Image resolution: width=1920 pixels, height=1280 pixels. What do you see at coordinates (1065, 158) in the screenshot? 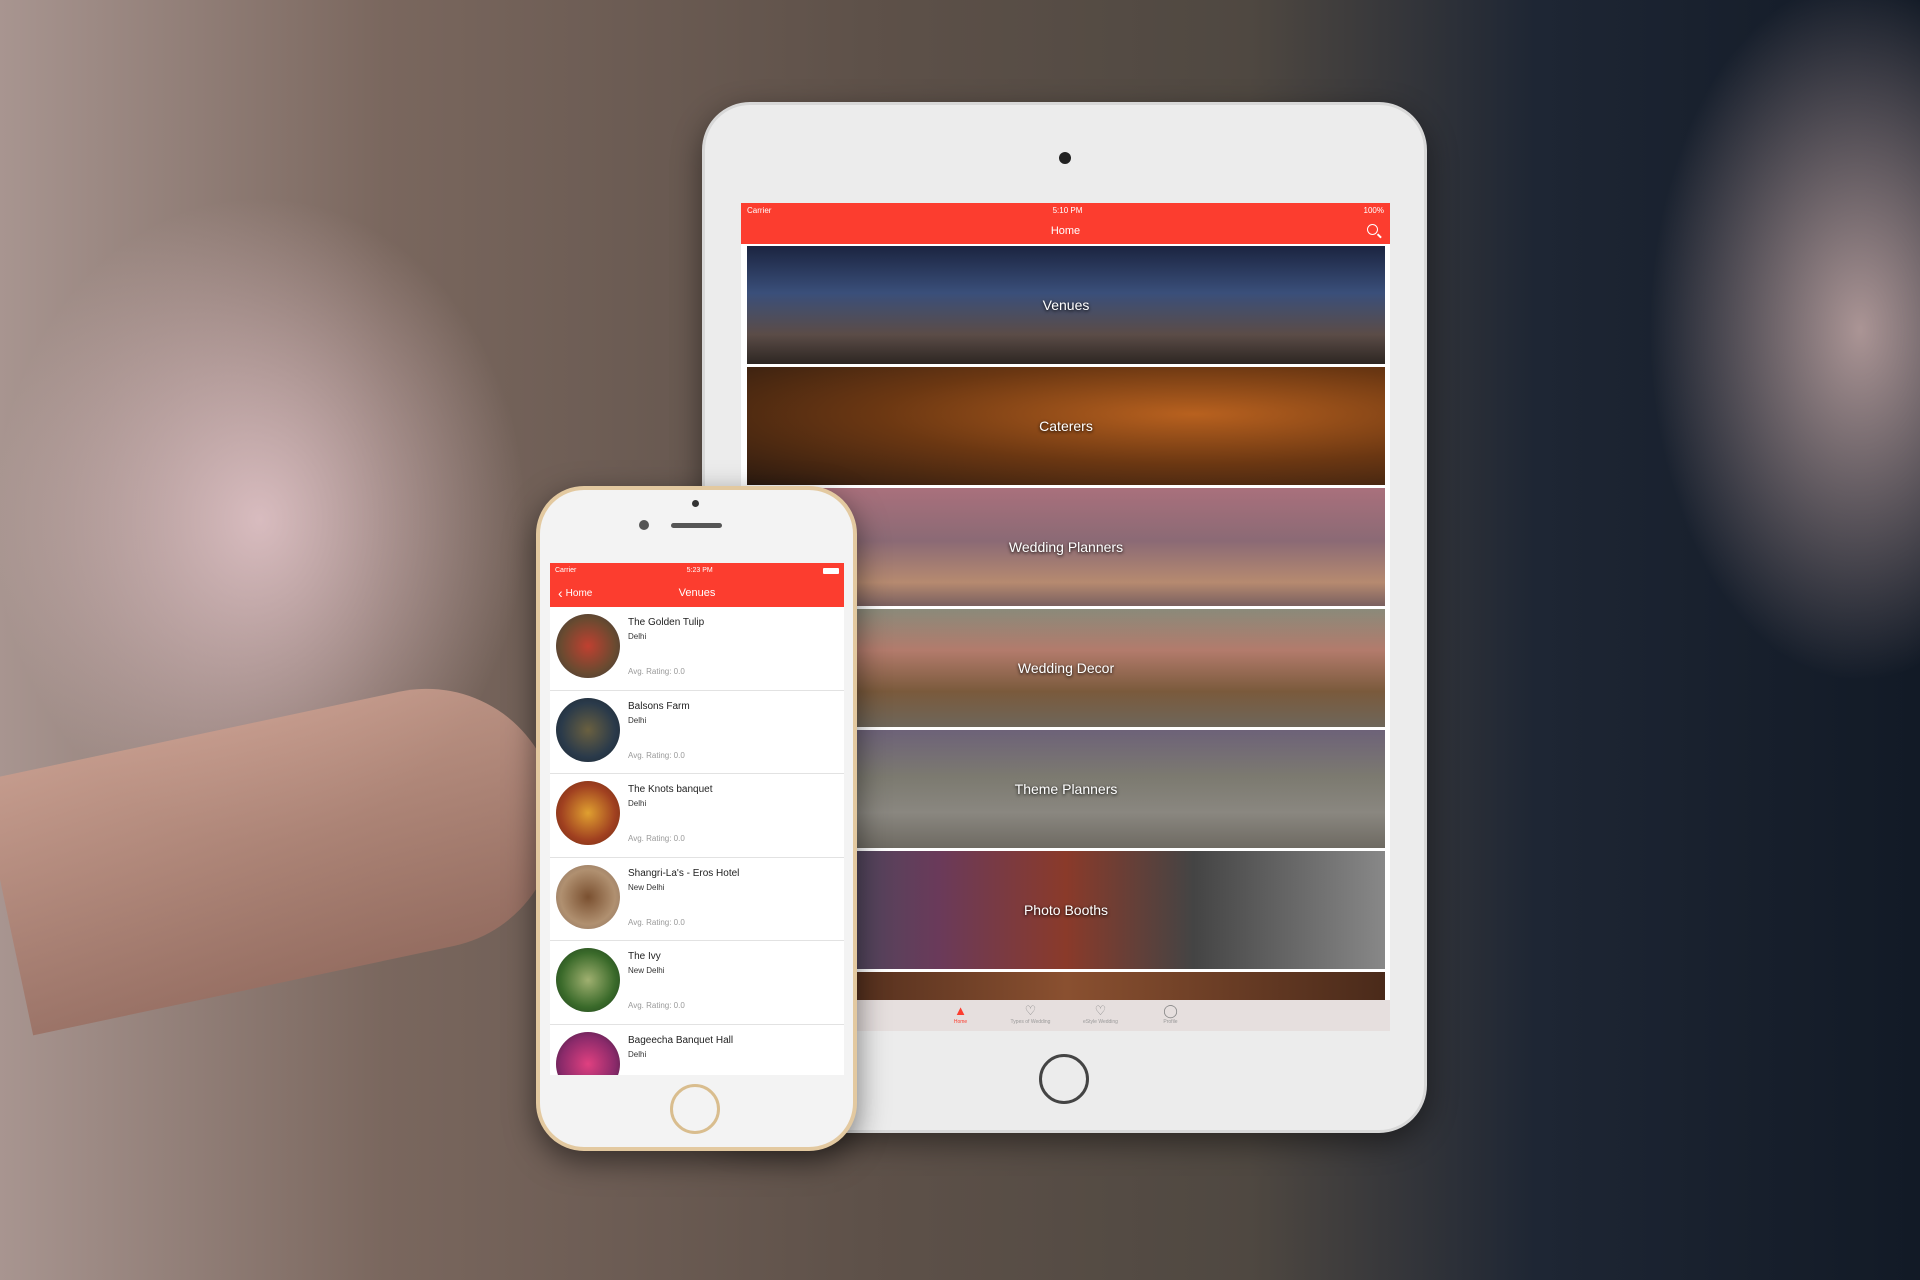
I see `ipad-camera` at bounding box center [1065, 158].